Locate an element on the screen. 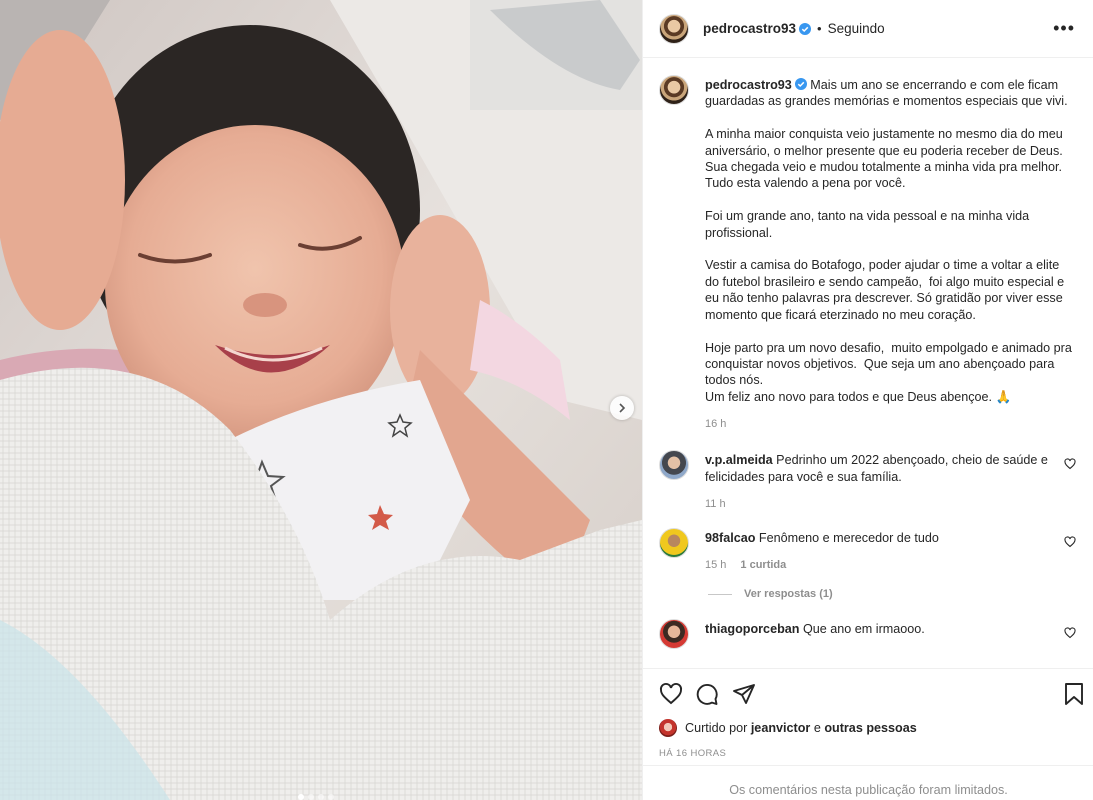 Image resolution: width=1093 pixels, height=800 pixels. post-header-info: pedrocastro93 • Seguindo is located at coordinates (794, 28).